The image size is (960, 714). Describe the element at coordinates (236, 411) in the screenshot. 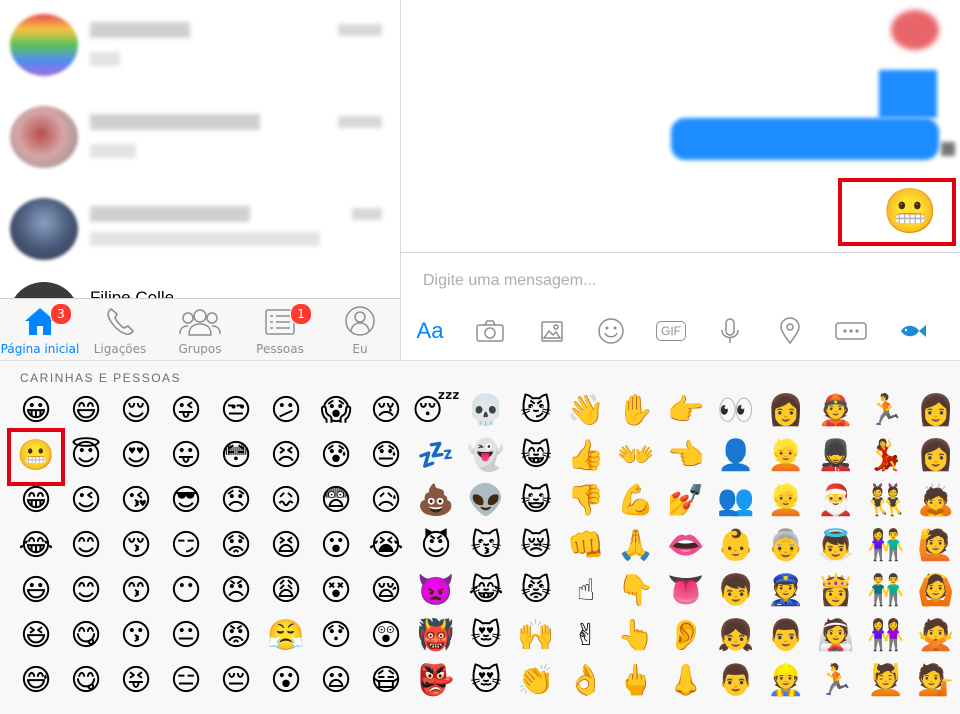

I see `emoji-key: 😒` at that location.